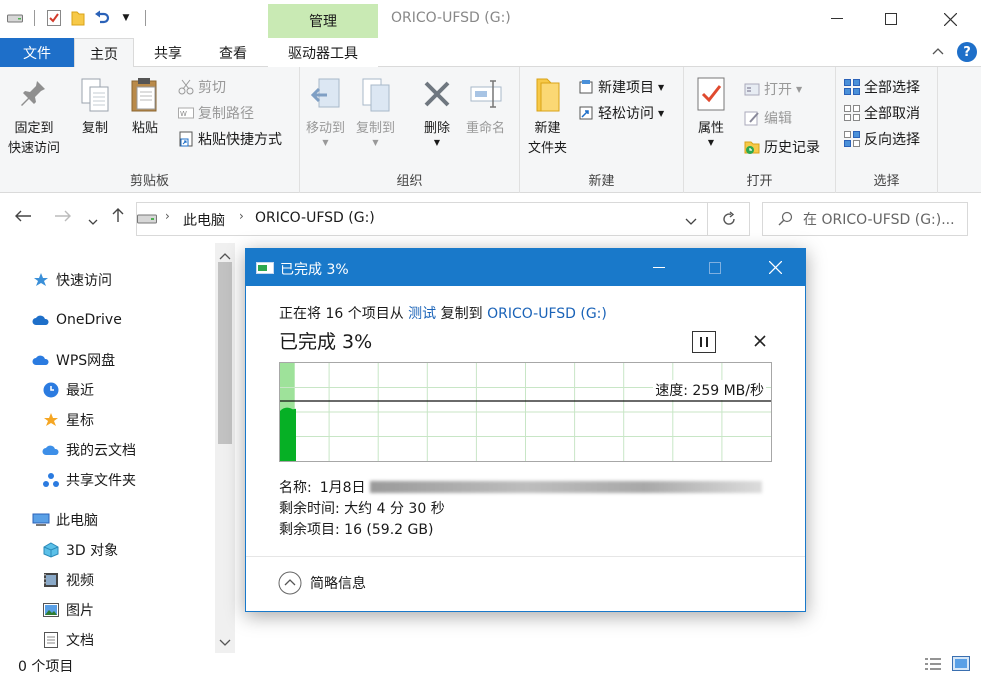 The image size is (981, 680). What do you see at coordinates (768, 118) in the screenshot?
I see `edit-button: 编辑` at bounding box center [768, 118].